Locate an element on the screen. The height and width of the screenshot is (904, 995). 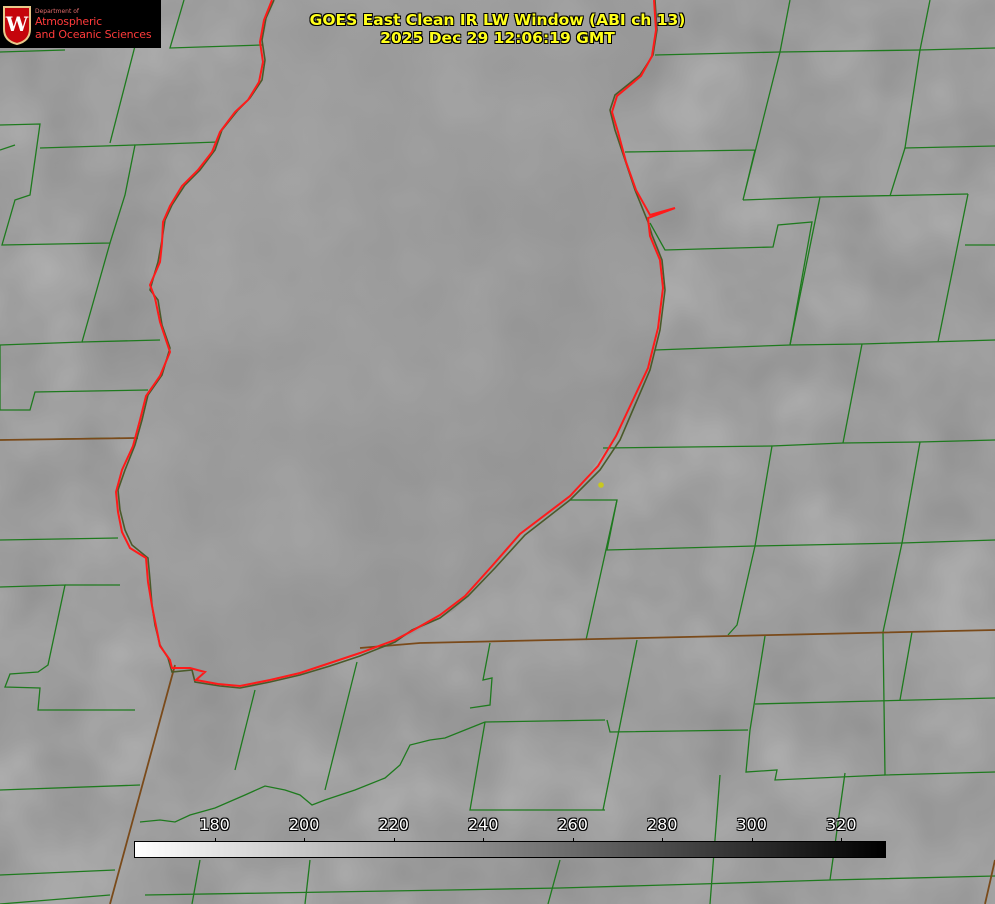
colorbar-tick-label: 220 is located at coordinates (393, 824).